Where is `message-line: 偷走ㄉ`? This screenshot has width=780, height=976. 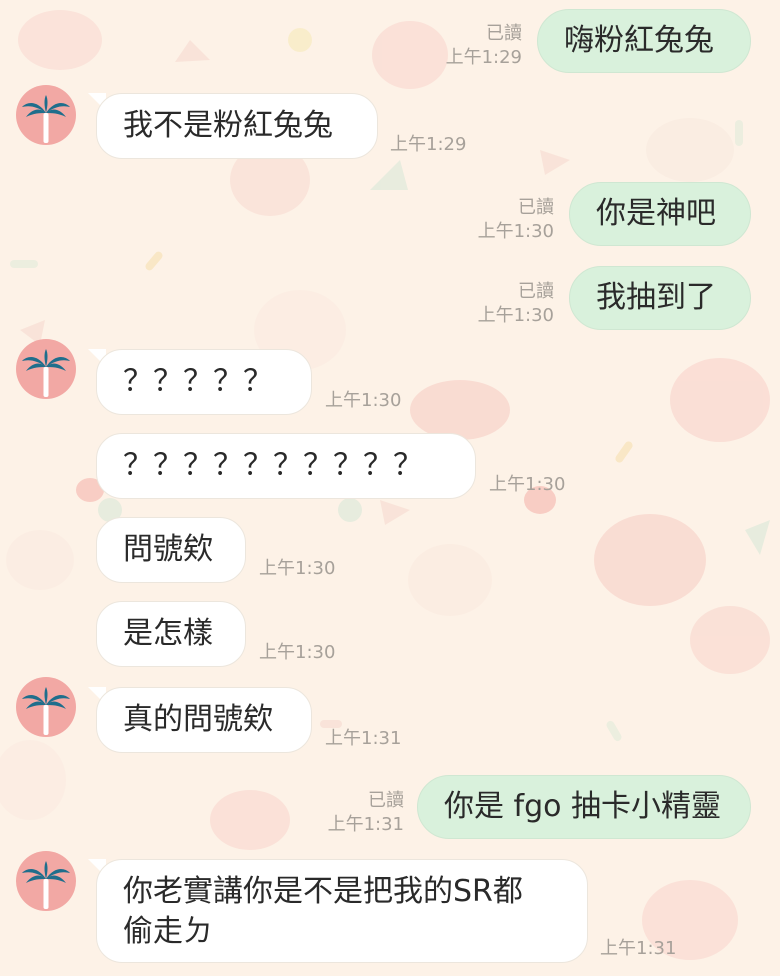 message-line: 偷走ㄉ is located at coordinates (168, 931).